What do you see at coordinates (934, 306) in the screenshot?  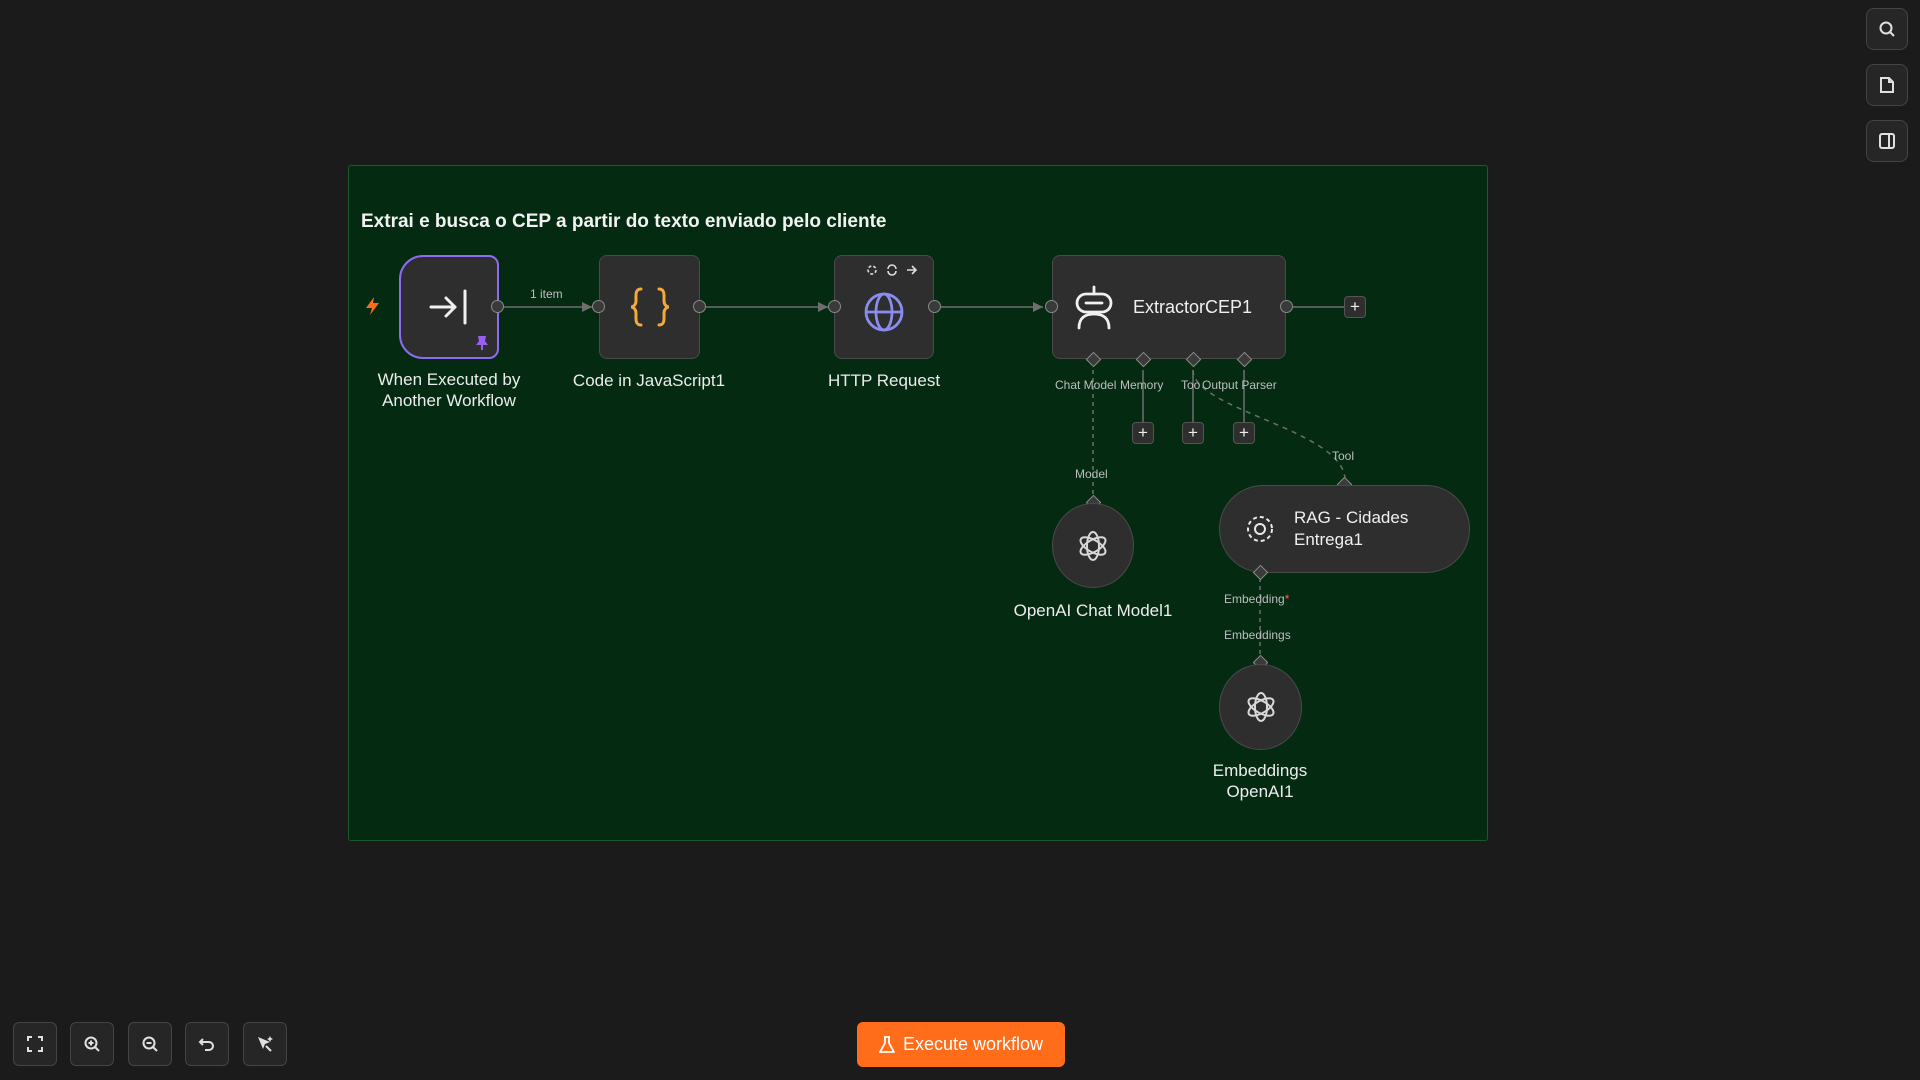 I see `http-output-port` at bounding box center [934, 306].